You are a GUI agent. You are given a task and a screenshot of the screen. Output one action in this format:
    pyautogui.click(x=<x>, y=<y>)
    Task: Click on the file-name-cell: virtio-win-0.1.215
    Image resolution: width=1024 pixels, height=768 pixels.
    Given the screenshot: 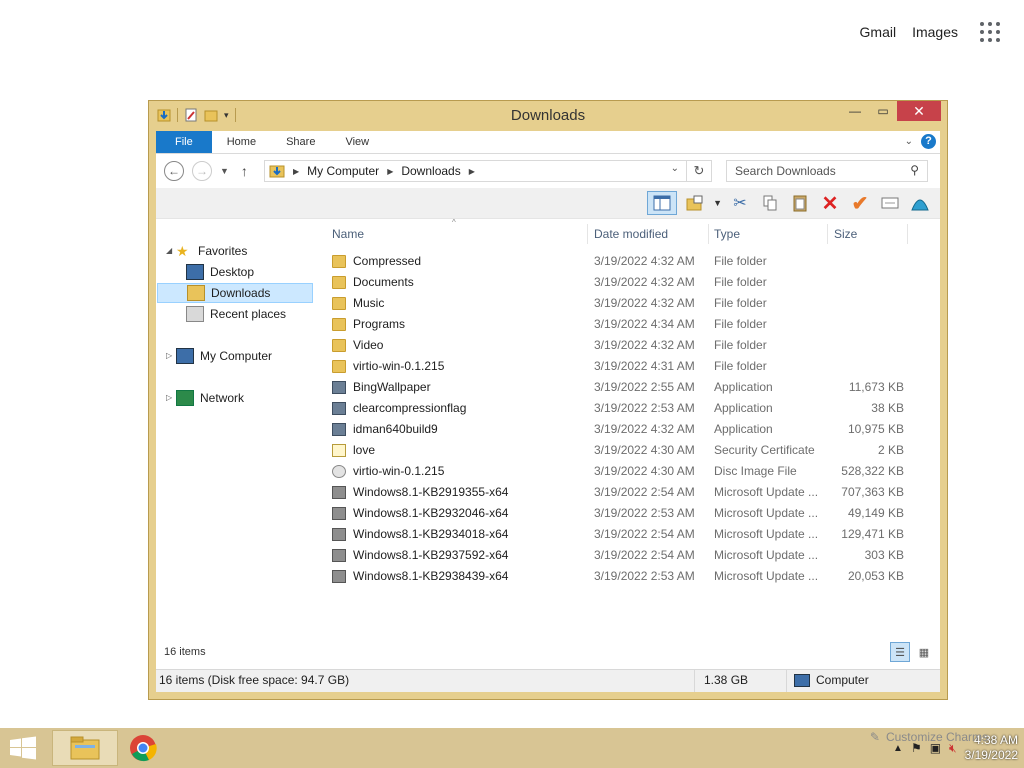 What is the action you would take?
    pyautogui.click(x=388, y=366)
    